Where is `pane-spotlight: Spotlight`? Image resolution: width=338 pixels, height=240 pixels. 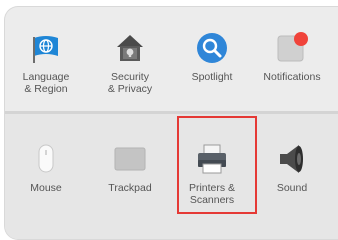
pane-spotlight: Spotlight is located at coordinates (212, 71).